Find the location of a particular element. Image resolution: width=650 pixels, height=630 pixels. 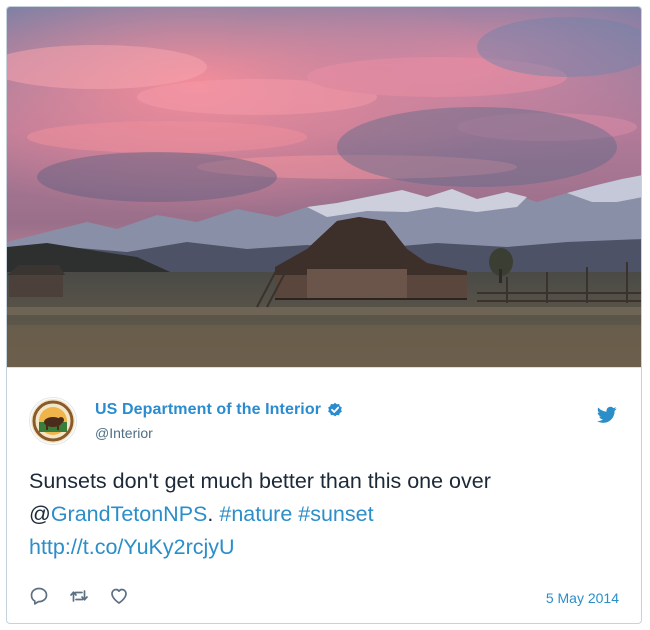

tweet-text-part: . is located at coordinates (210, 514).